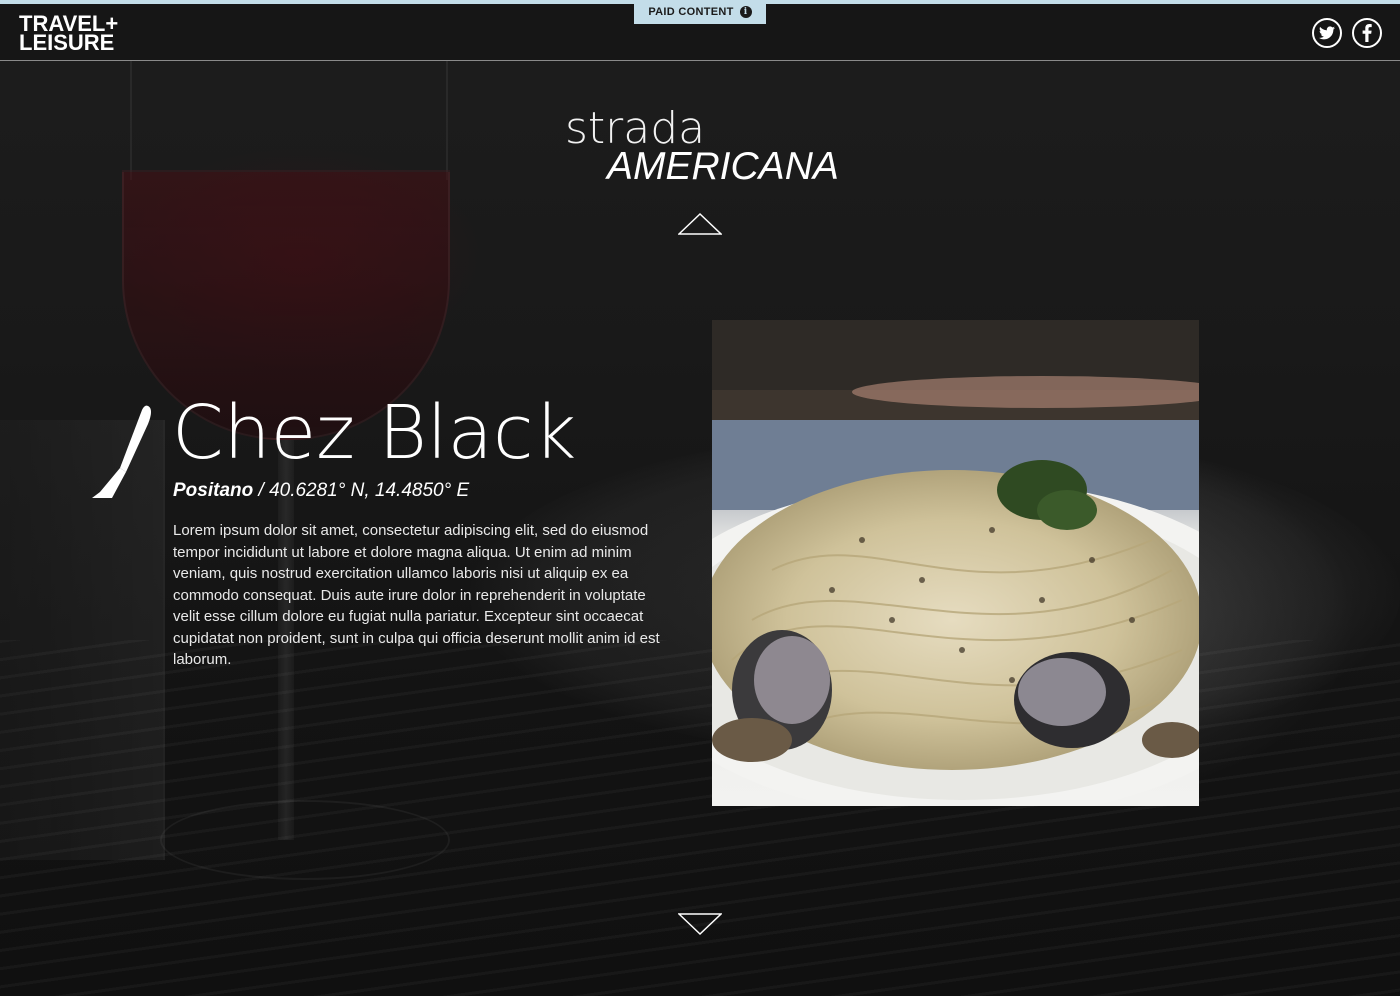  What do you see at coordinates (289, 120) in the screenshot?
I see `background-wine-glass-rim` at bounding box center [289, 120].